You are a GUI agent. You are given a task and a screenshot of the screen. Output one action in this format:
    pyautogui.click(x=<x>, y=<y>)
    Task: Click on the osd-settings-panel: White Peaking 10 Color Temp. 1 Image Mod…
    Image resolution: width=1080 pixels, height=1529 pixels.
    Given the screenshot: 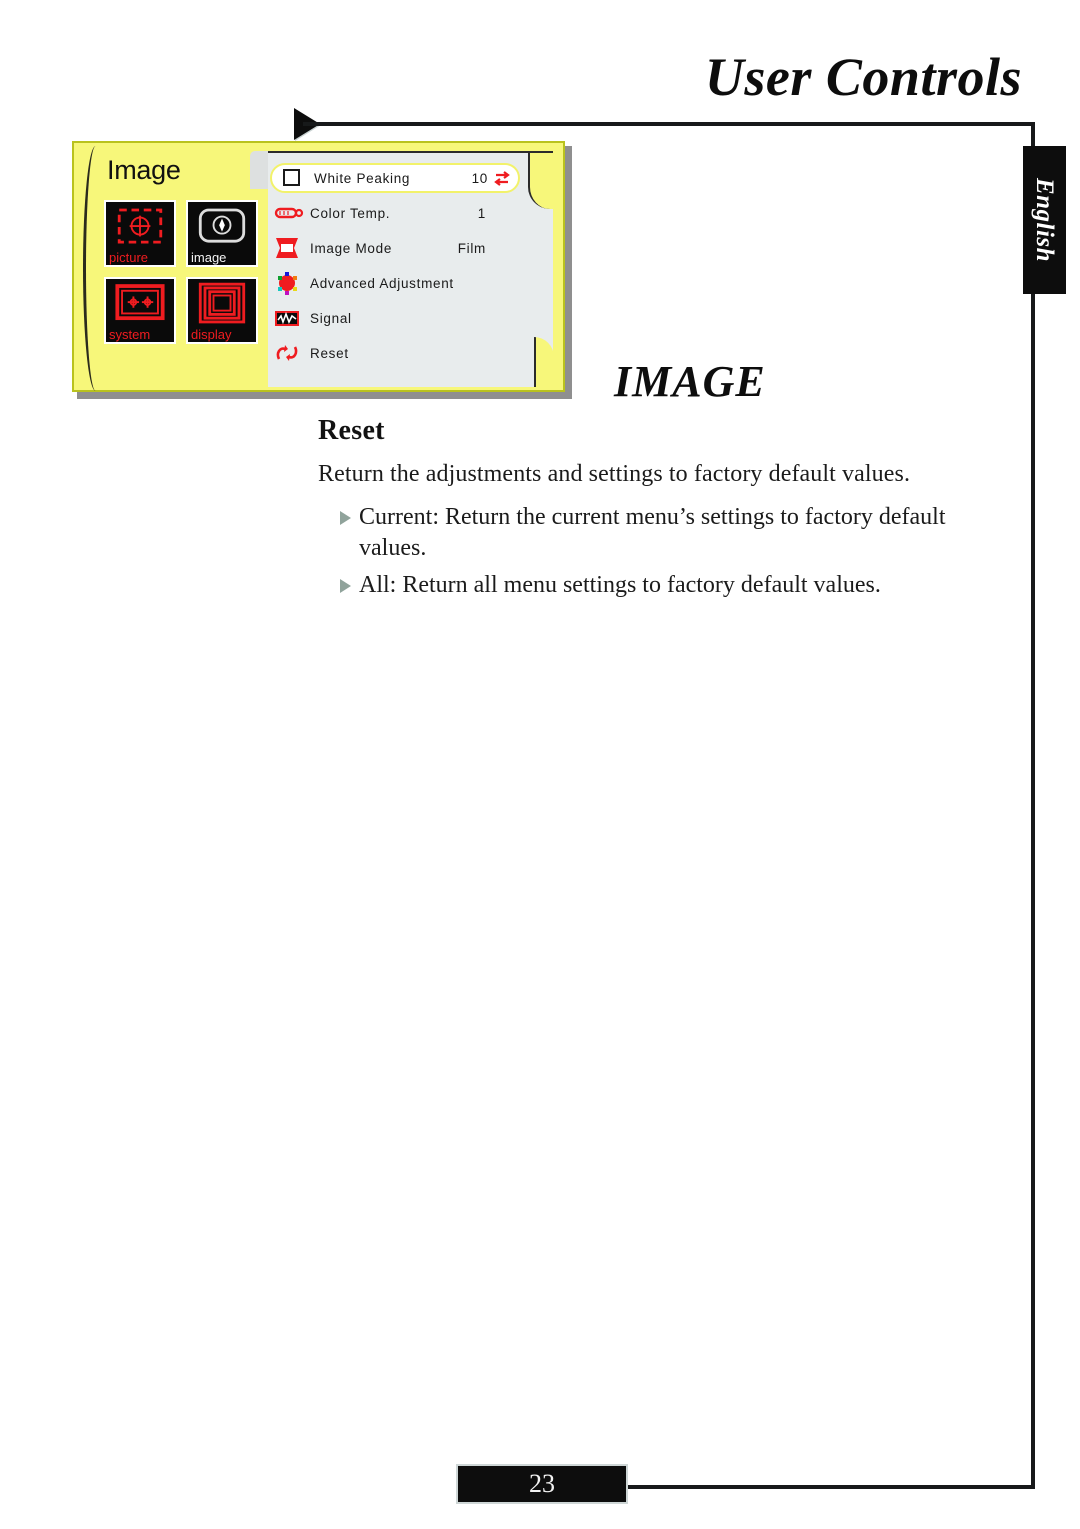 What is the action you would take?
    pyautogui.click(x=411, y=269)
    